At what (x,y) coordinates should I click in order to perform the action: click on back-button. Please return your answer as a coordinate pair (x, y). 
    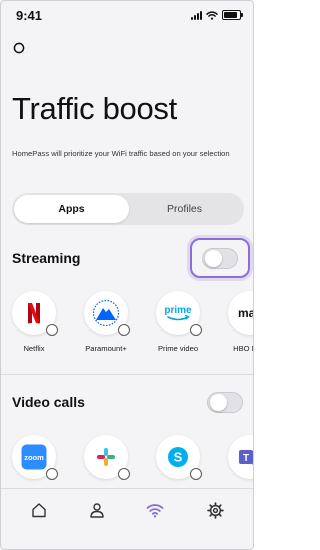
    Looking at the image, I should click on (19, 48).